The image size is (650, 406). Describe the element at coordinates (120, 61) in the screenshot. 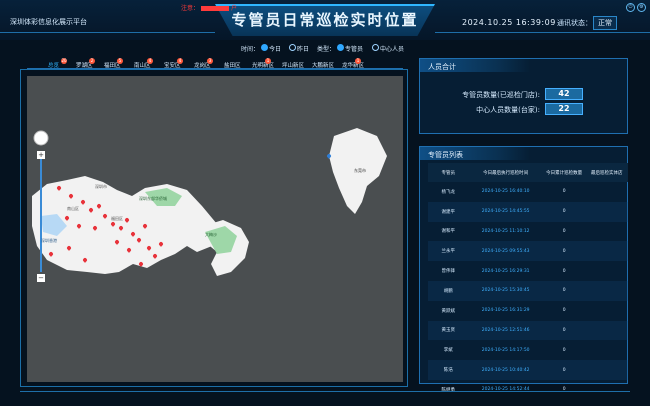

I see `tab-district-badge-2: 5` at that location.